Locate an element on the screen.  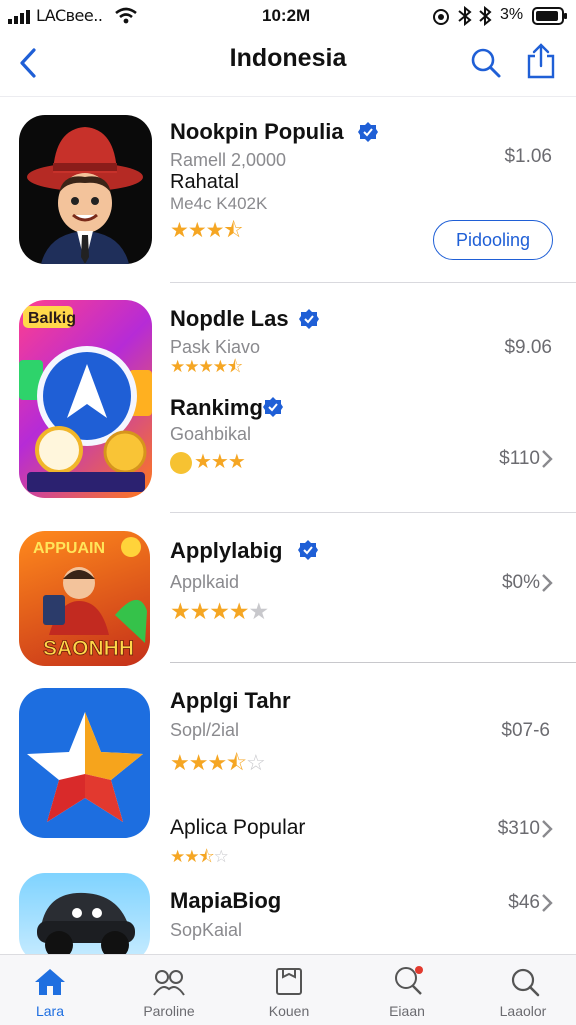
car-icon is located at coordinates (86, 925).